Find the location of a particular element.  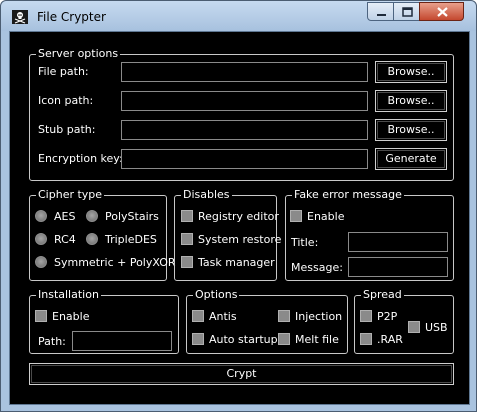

maximize-icon is located at coordinates (407, 12).